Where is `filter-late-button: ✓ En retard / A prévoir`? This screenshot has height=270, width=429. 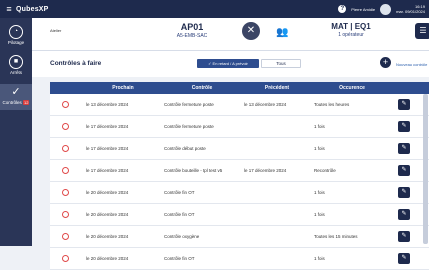 filter-late-button: ✓ En retard / A prévoir is located at coordinates (228, 63).